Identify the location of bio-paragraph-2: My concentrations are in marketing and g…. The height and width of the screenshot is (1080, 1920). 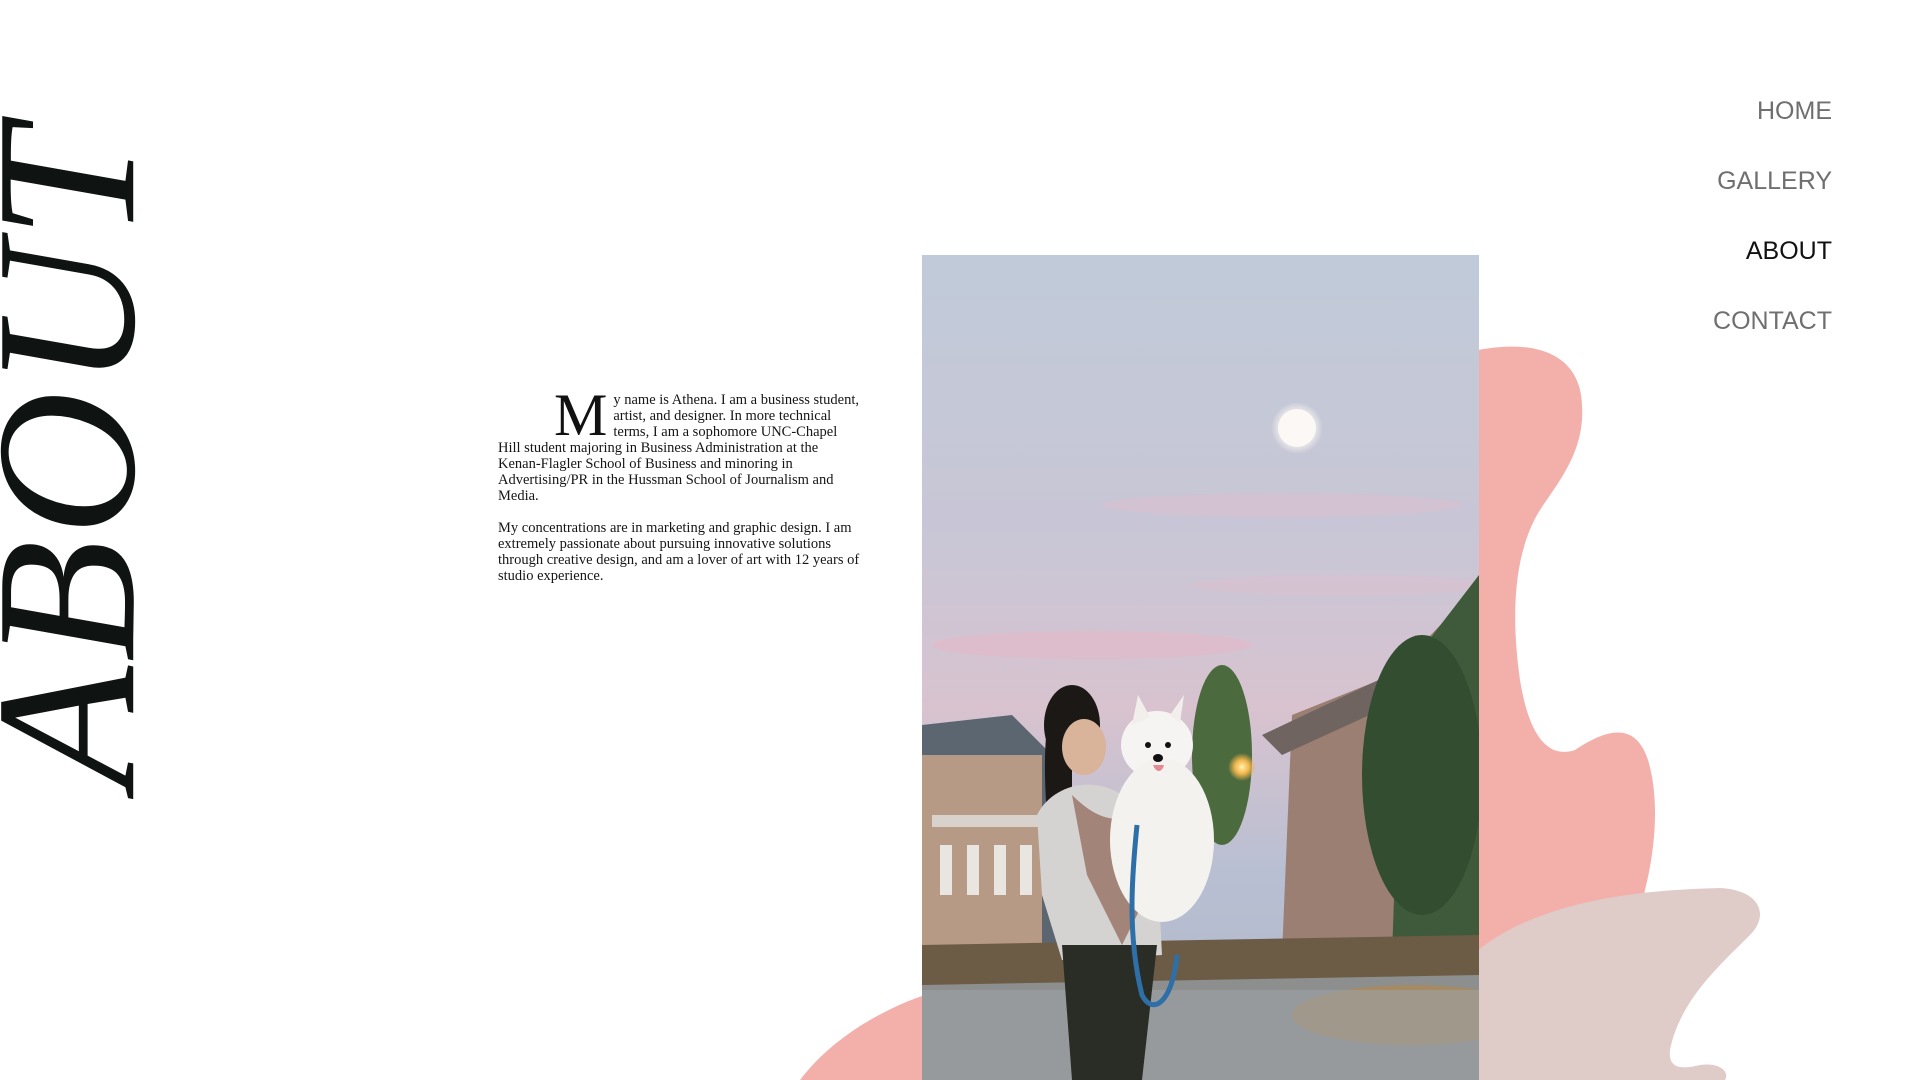
(679, 552).